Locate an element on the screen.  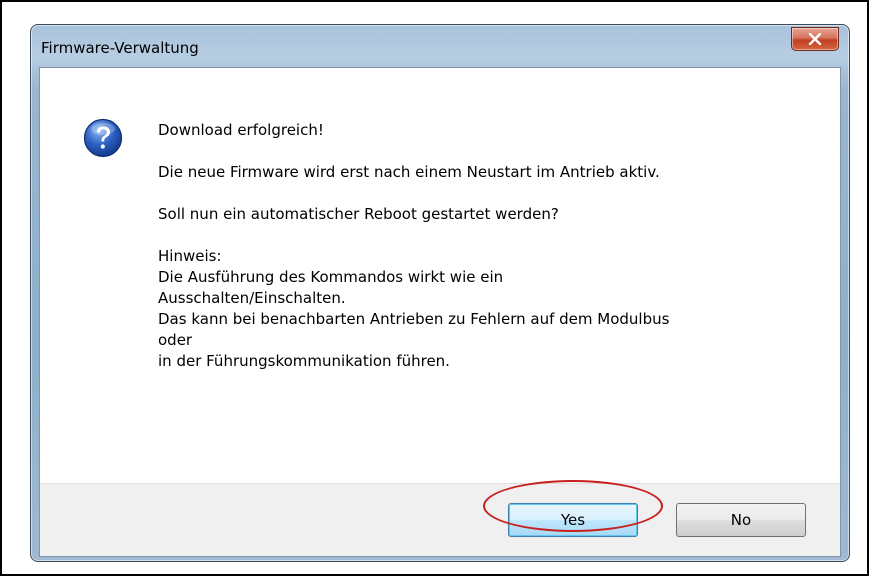
message-line: Hinweis: is located at coordinates (190, 256).